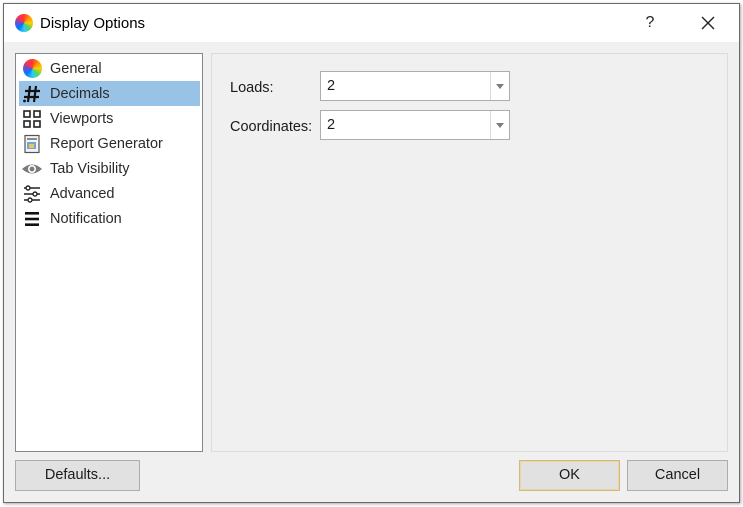  Describe the element at coordinates (32, 219) in the screenshot. I see `menu-lines-icon` at that location.